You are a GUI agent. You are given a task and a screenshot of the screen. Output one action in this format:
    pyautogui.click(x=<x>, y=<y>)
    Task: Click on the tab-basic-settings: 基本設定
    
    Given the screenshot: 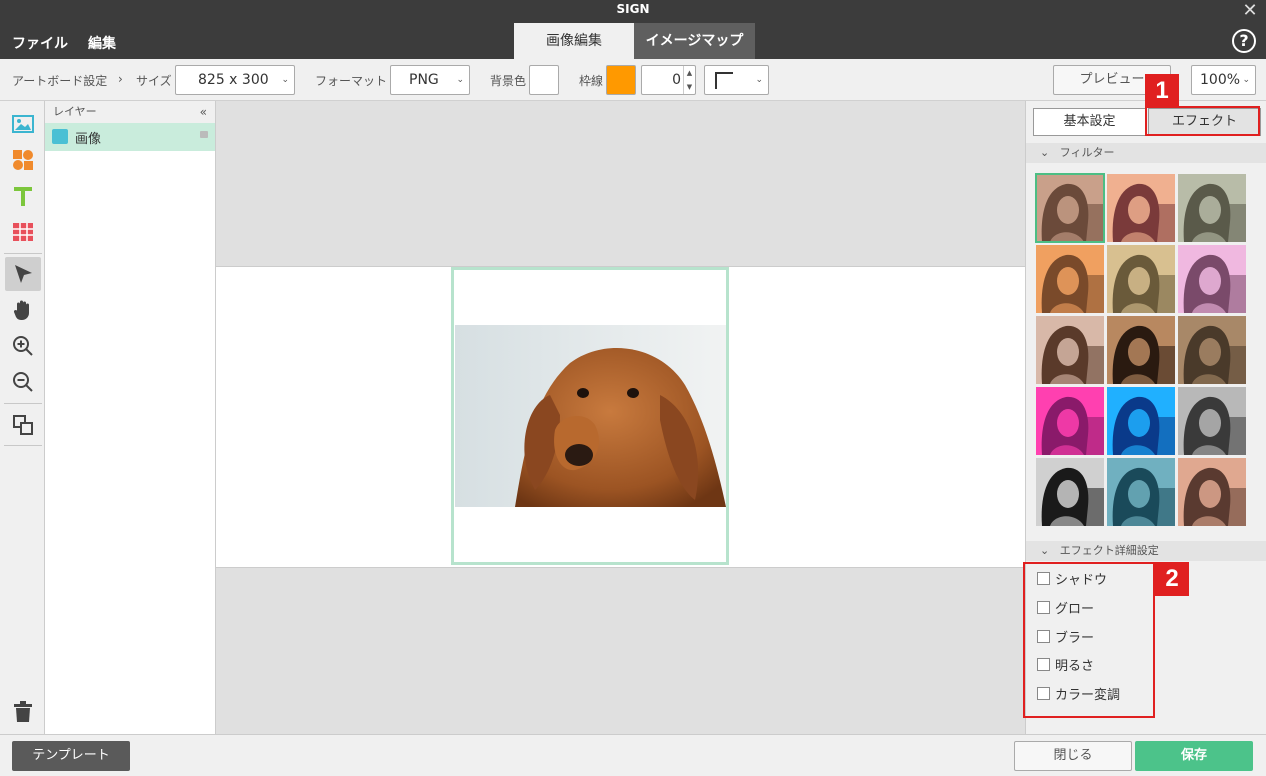 What is the action you would take?
    pyautogui.click(x=1089, y=122)
    